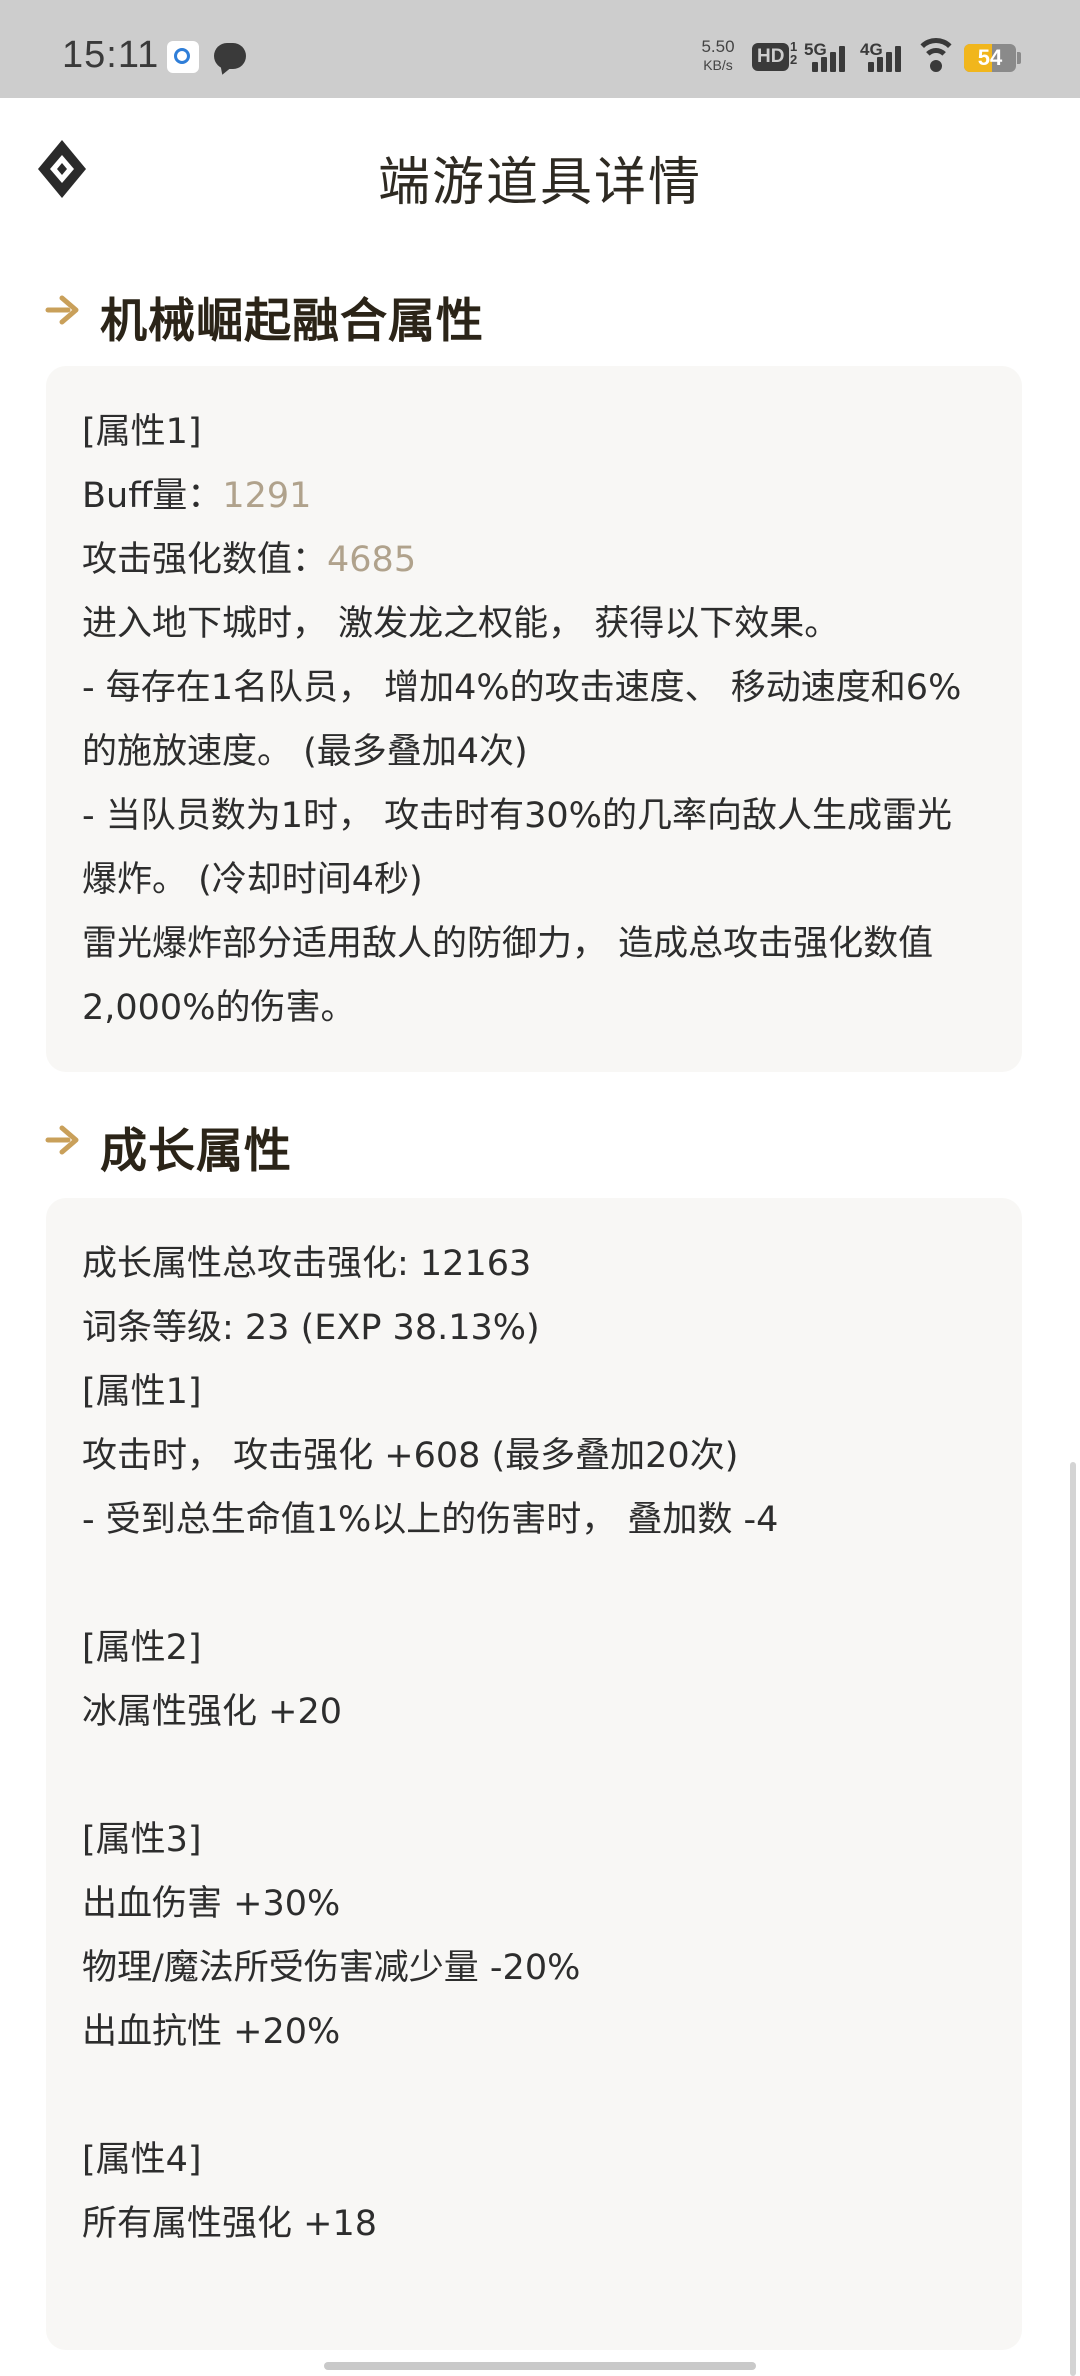 This screenshot has height=2376, width=1080. I want to click on section-title: 机械崛起融合属性, so click(292, 321).